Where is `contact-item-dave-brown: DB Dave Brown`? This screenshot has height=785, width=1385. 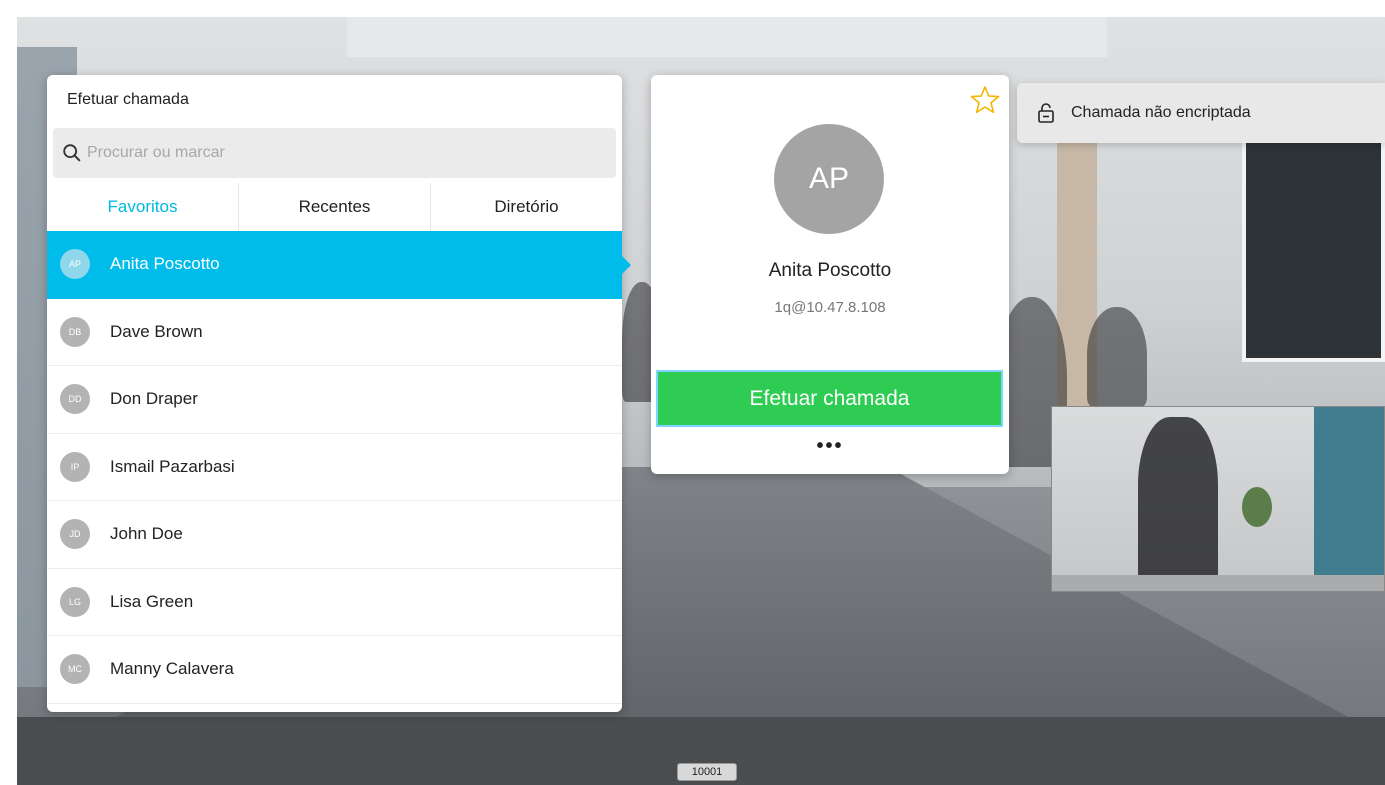
contact-item-dave-brown: DB Dave Brown is located at coordinates (334, 332).